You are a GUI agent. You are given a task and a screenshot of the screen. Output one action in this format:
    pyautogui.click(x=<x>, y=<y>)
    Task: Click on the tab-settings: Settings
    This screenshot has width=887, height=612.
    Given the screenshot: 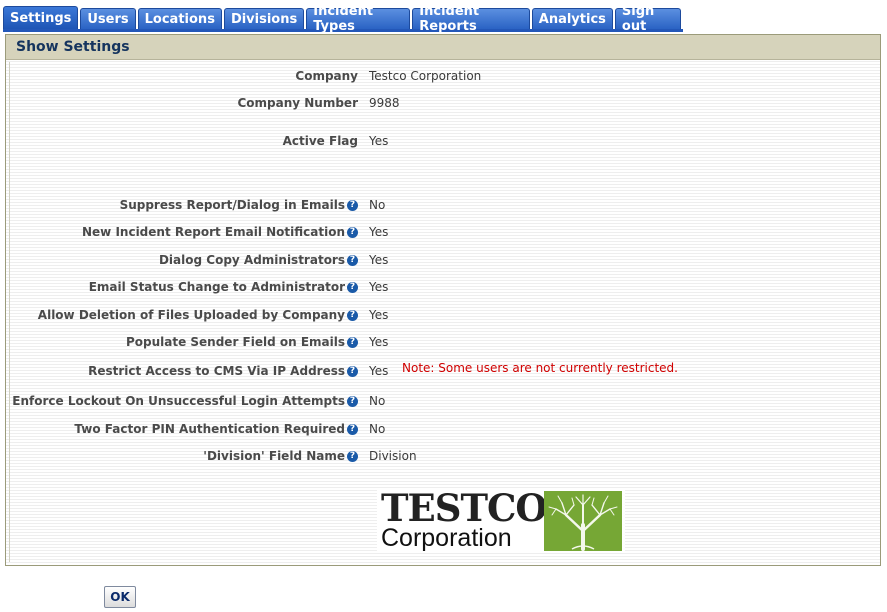 What is the action you would take?
    pyautogui.click(x=41, y=17)
    